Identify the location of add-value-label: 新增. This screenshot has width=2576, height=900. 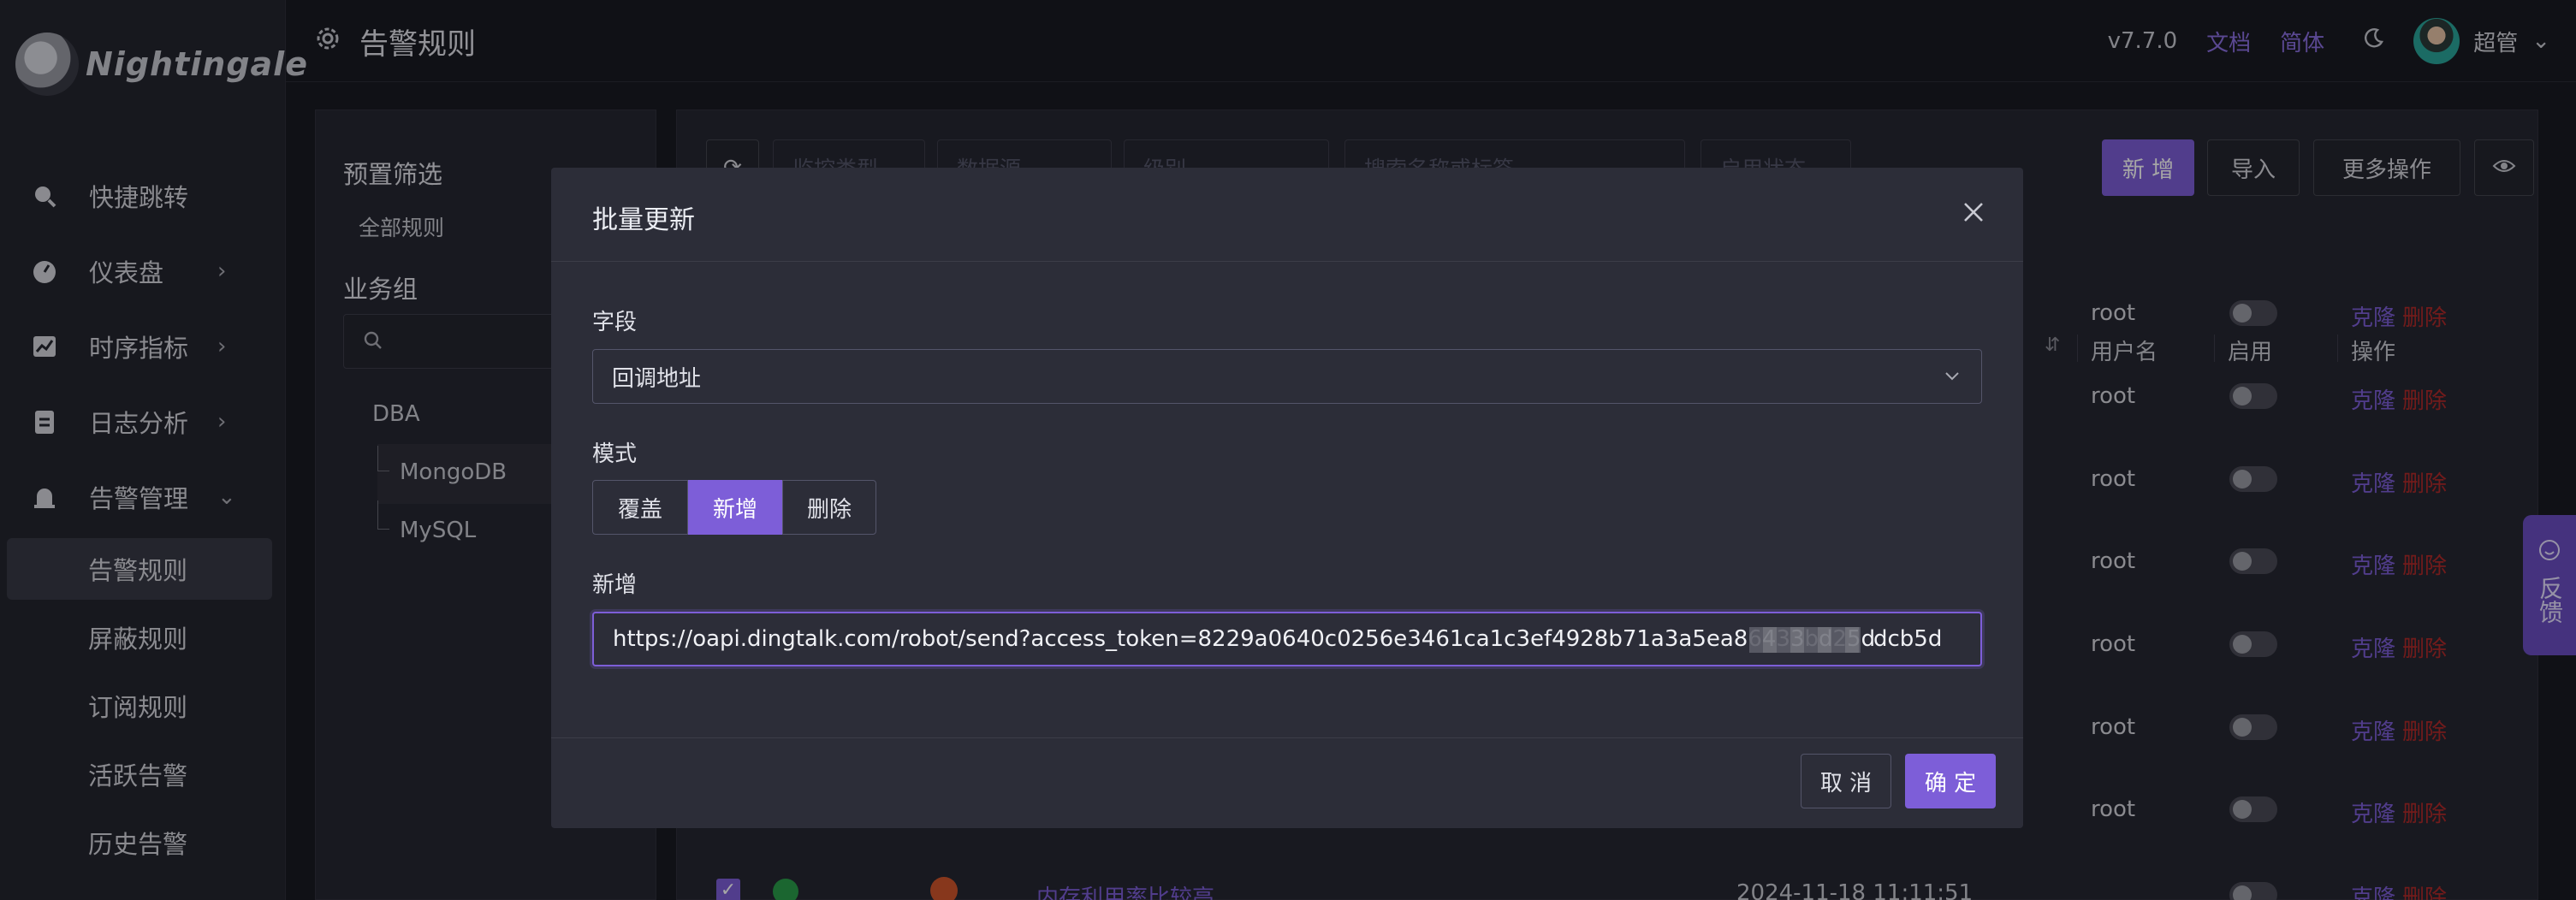
(615, 585).